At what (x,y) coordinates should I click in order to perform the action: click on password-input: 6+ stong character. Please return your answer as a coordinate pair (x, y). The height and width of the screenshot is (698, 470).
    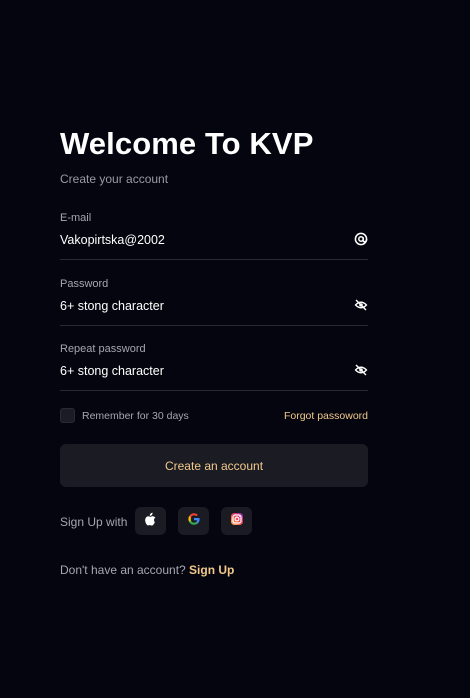
    Looking at the image, I should click on (112, 306).